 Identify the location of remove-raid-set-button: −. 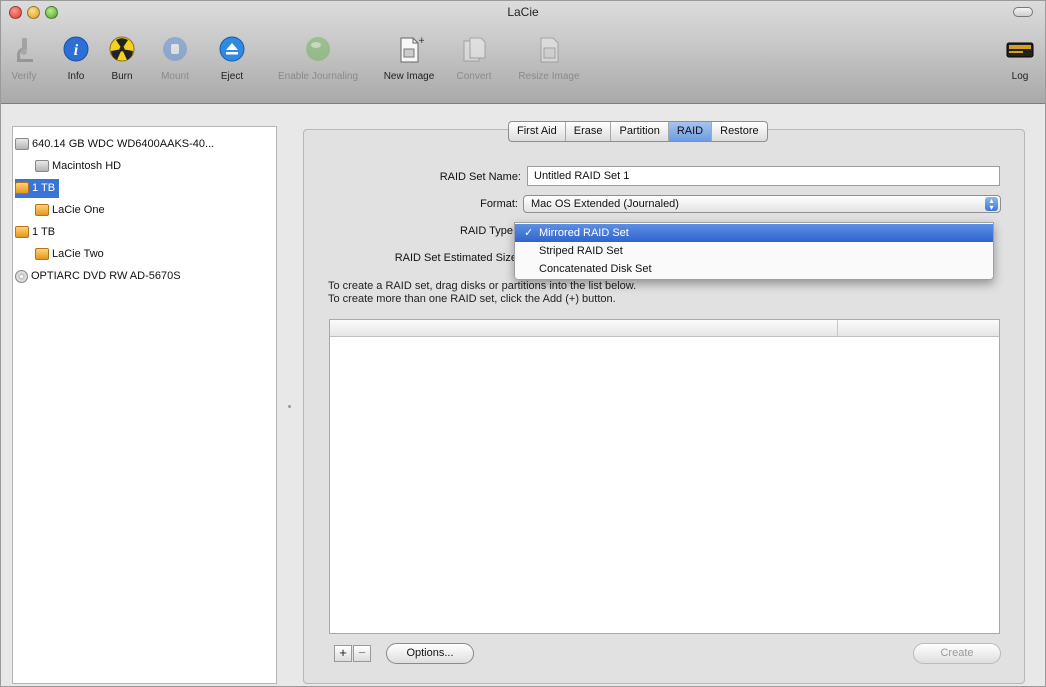
(362, 653).